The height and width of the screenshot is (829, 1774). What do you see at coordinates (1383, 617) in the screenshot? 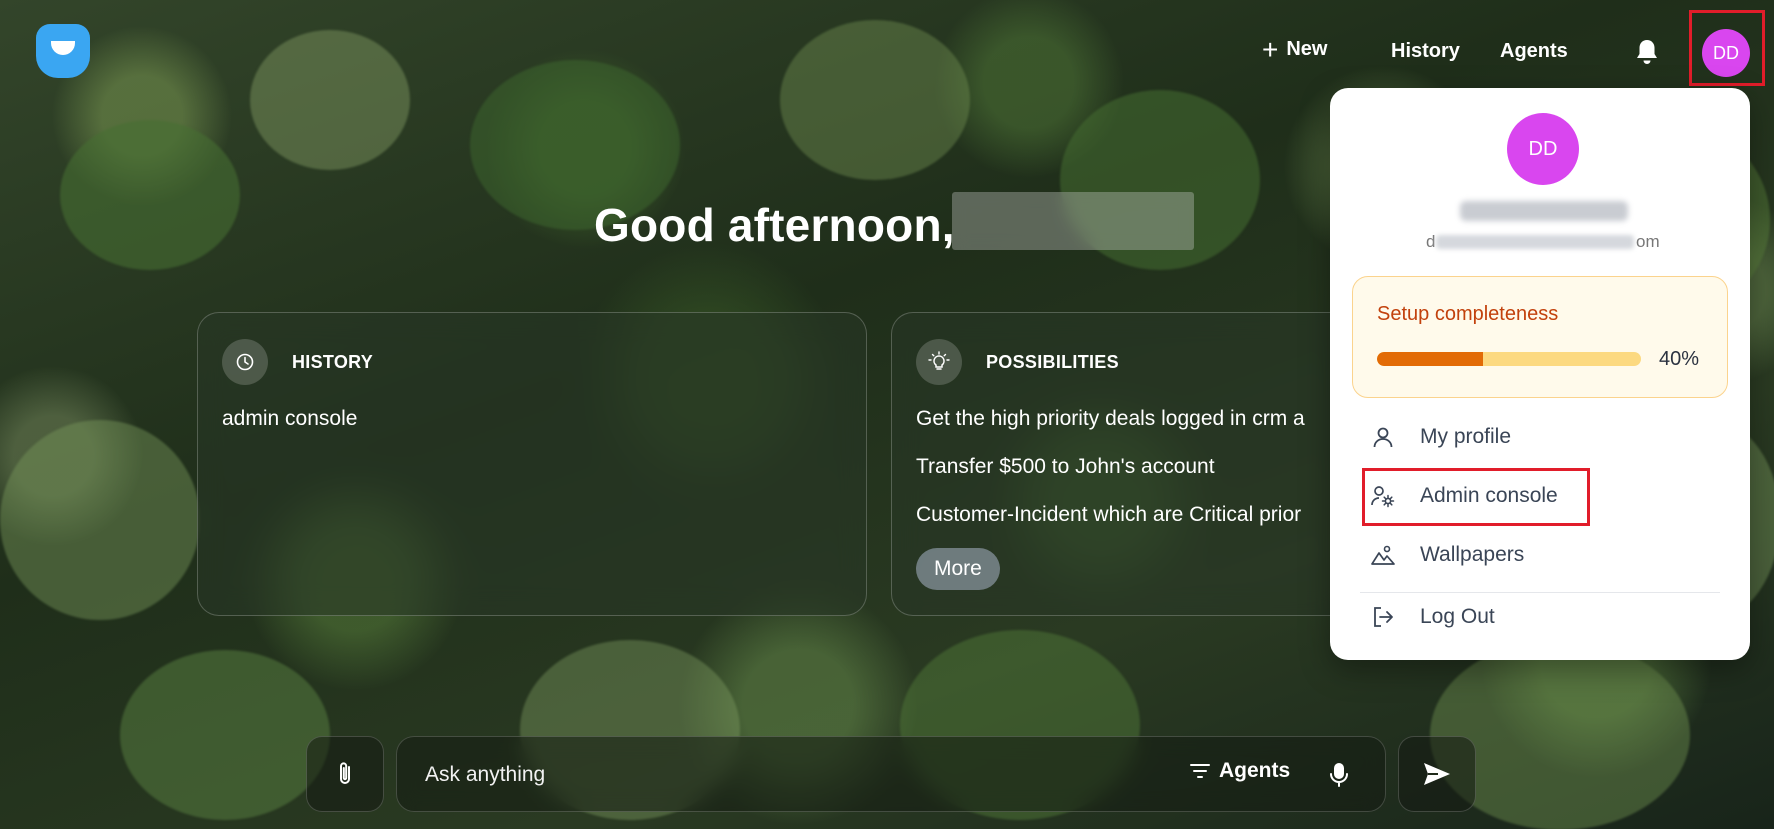
I see `logout-icon` at bounding box center [1383, 617].